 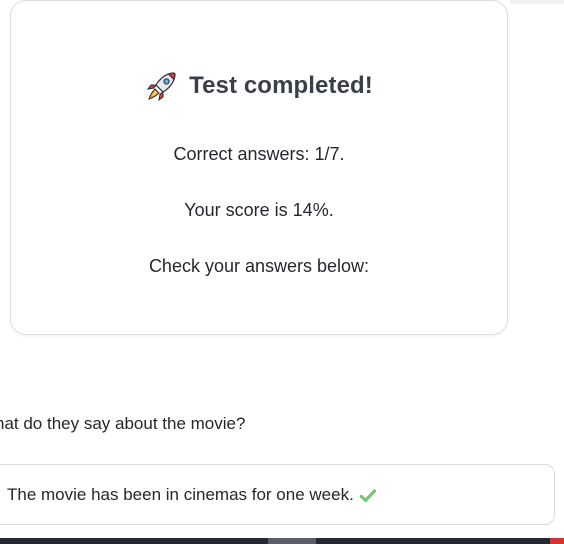 What do you see at coordinates (123, 423) in the screenshot?
I see `question-text: hat do they say about the movie?` at bounding box center [123, 423].